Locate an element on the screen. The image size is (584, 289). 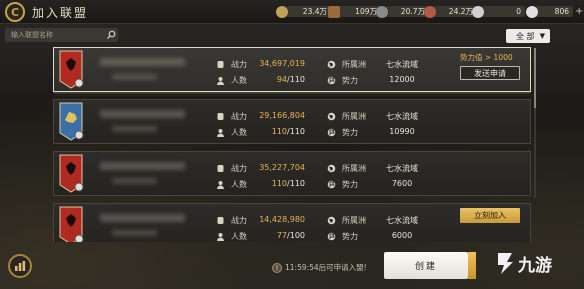
copper-coin-icon is located at coordinates (478, 11).